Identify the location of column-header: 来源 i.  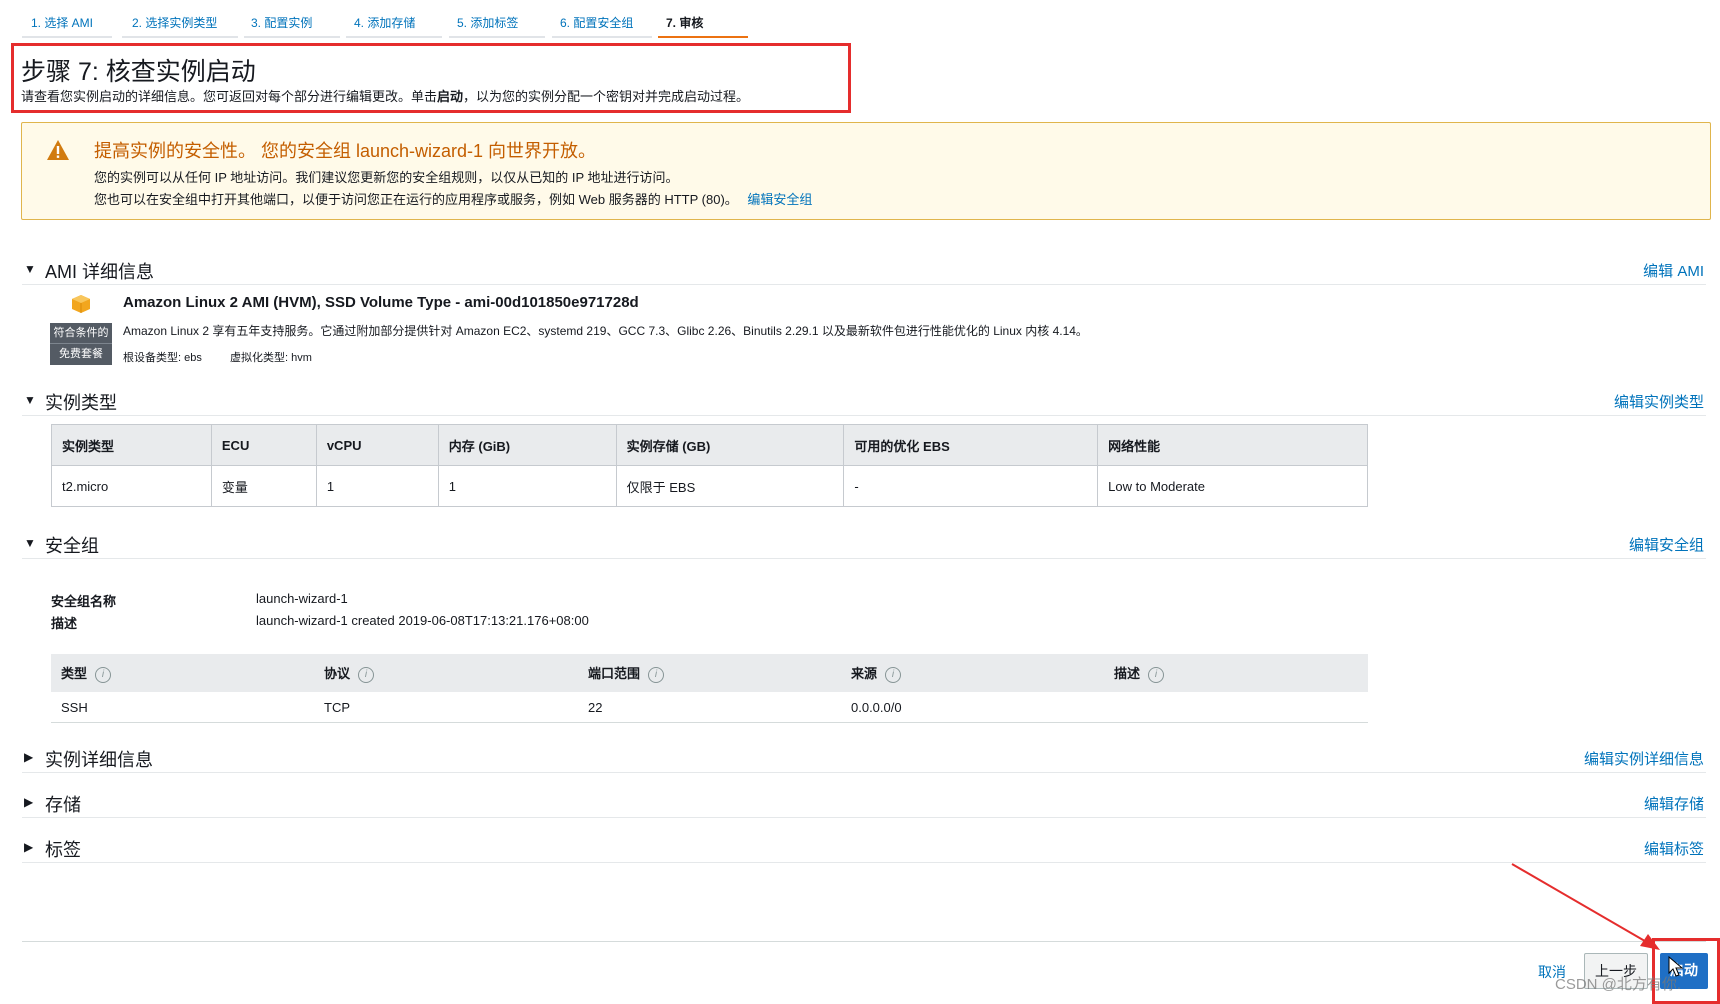
(972, 673).